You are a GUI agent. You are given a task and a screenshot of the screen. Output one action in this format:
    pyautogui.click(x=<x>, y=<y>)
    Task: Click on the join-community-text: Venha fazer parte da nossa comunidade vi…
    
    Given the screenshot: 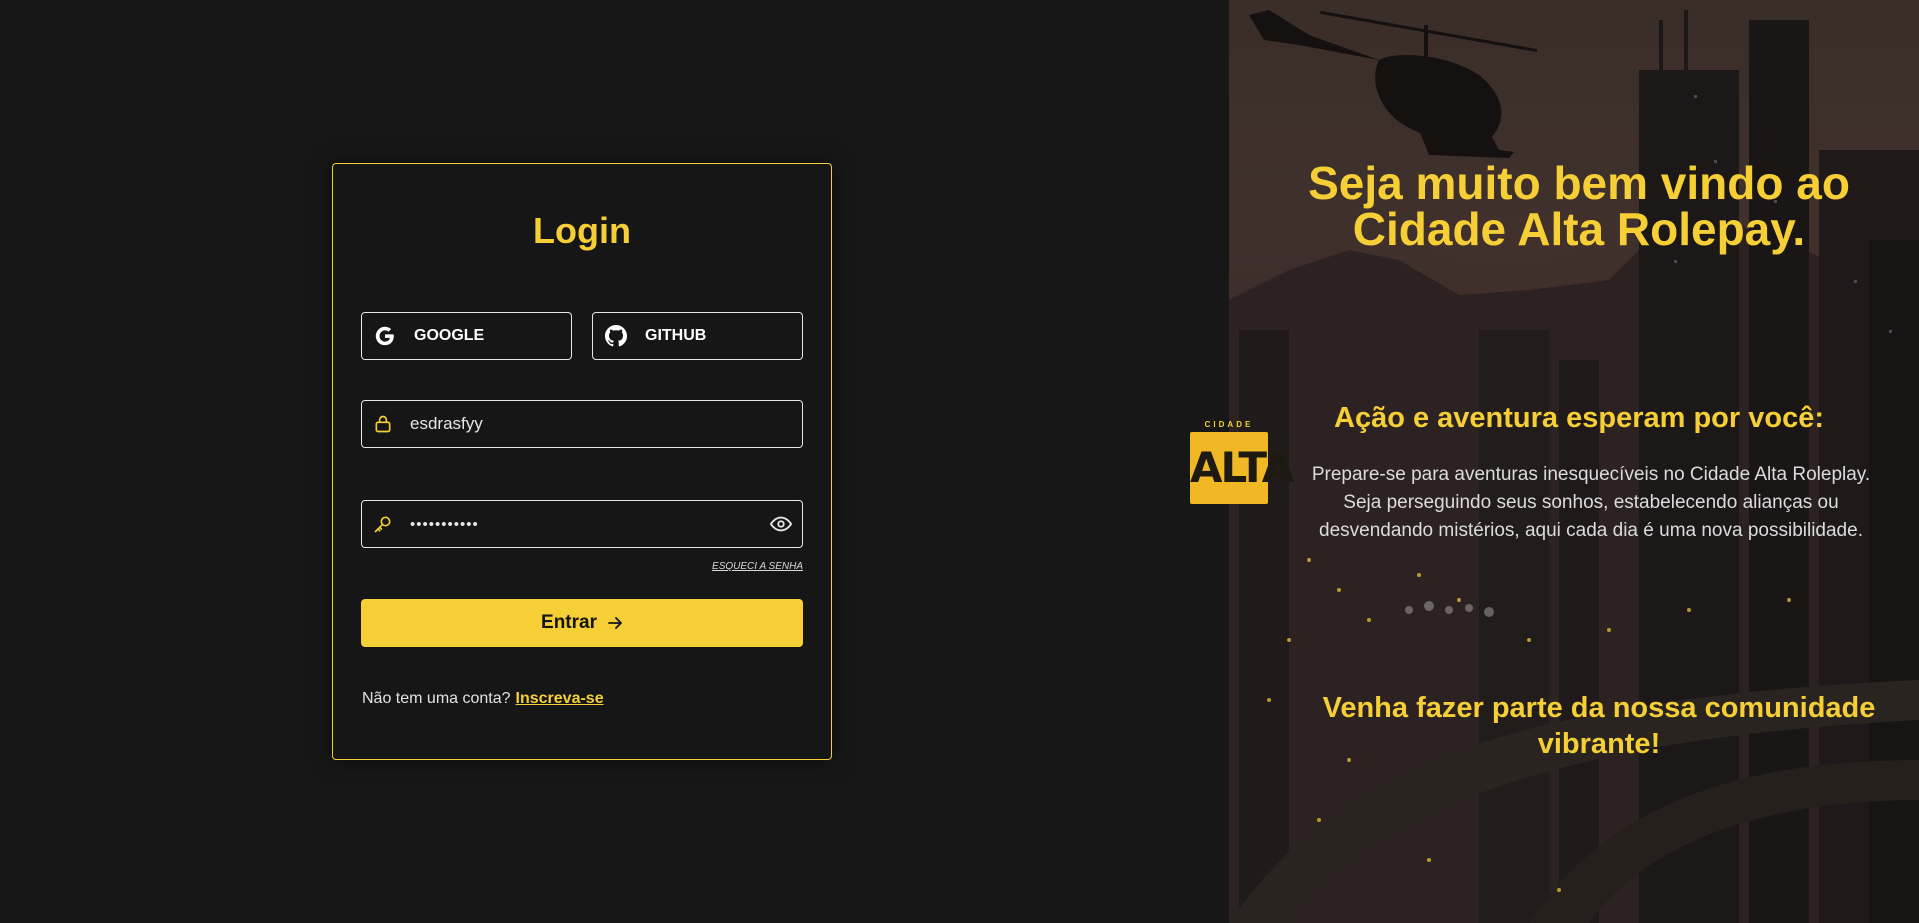 What is the action you would take?
    pyautogui.click(x=1599, y=726)
    